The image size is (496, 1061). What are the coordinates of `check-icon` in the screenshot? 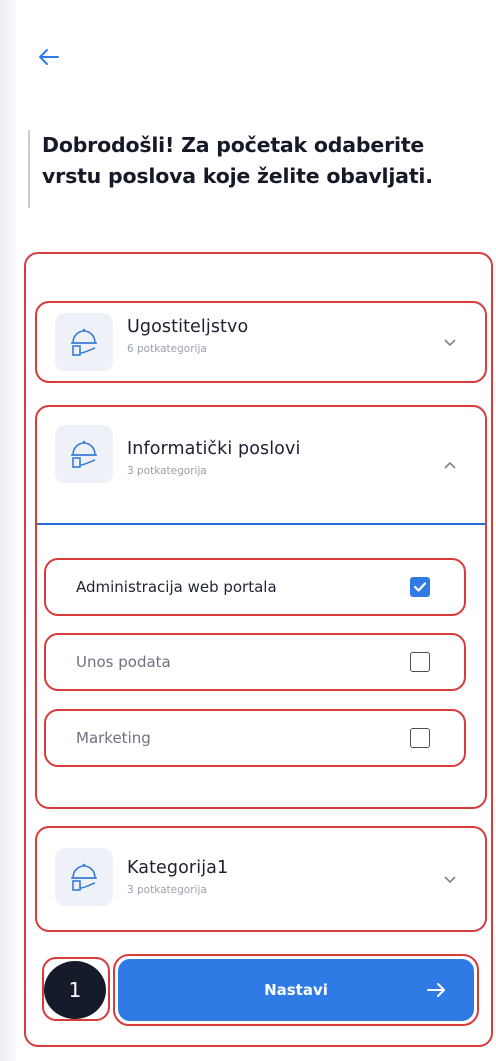 It's located at (420, 587).